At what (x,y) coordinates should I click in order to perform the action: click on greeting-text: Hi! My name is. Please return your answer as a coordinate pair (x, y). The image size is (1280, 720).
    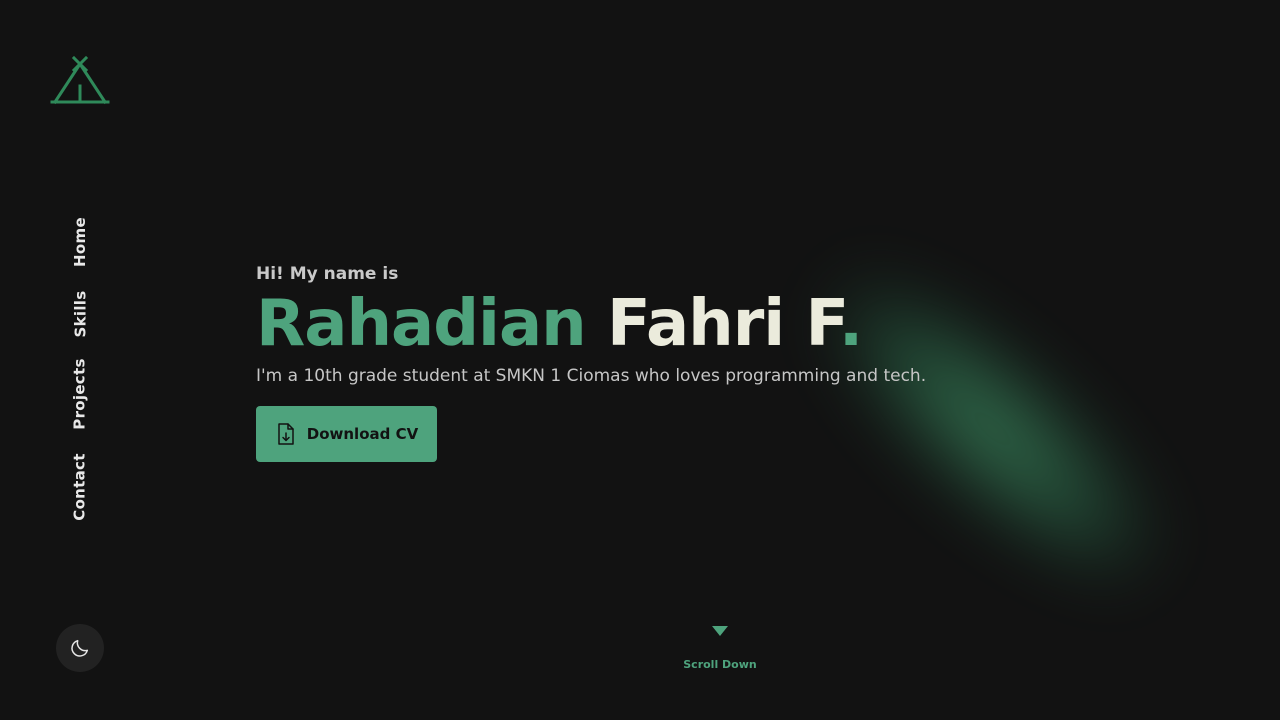
    Looking at the image, I should click on (327, 274).